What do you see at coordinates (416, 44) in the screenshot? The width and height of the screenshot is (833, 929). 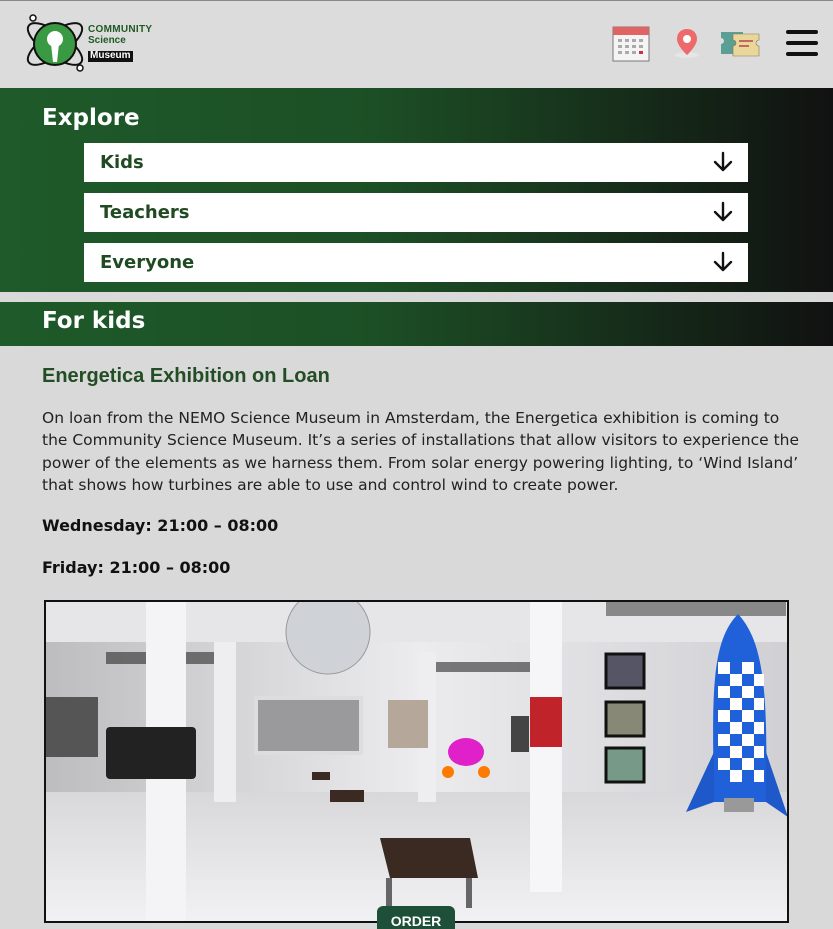 I see `site-header: COMMUNITY Science Museum` at bounding box center [416, 44].